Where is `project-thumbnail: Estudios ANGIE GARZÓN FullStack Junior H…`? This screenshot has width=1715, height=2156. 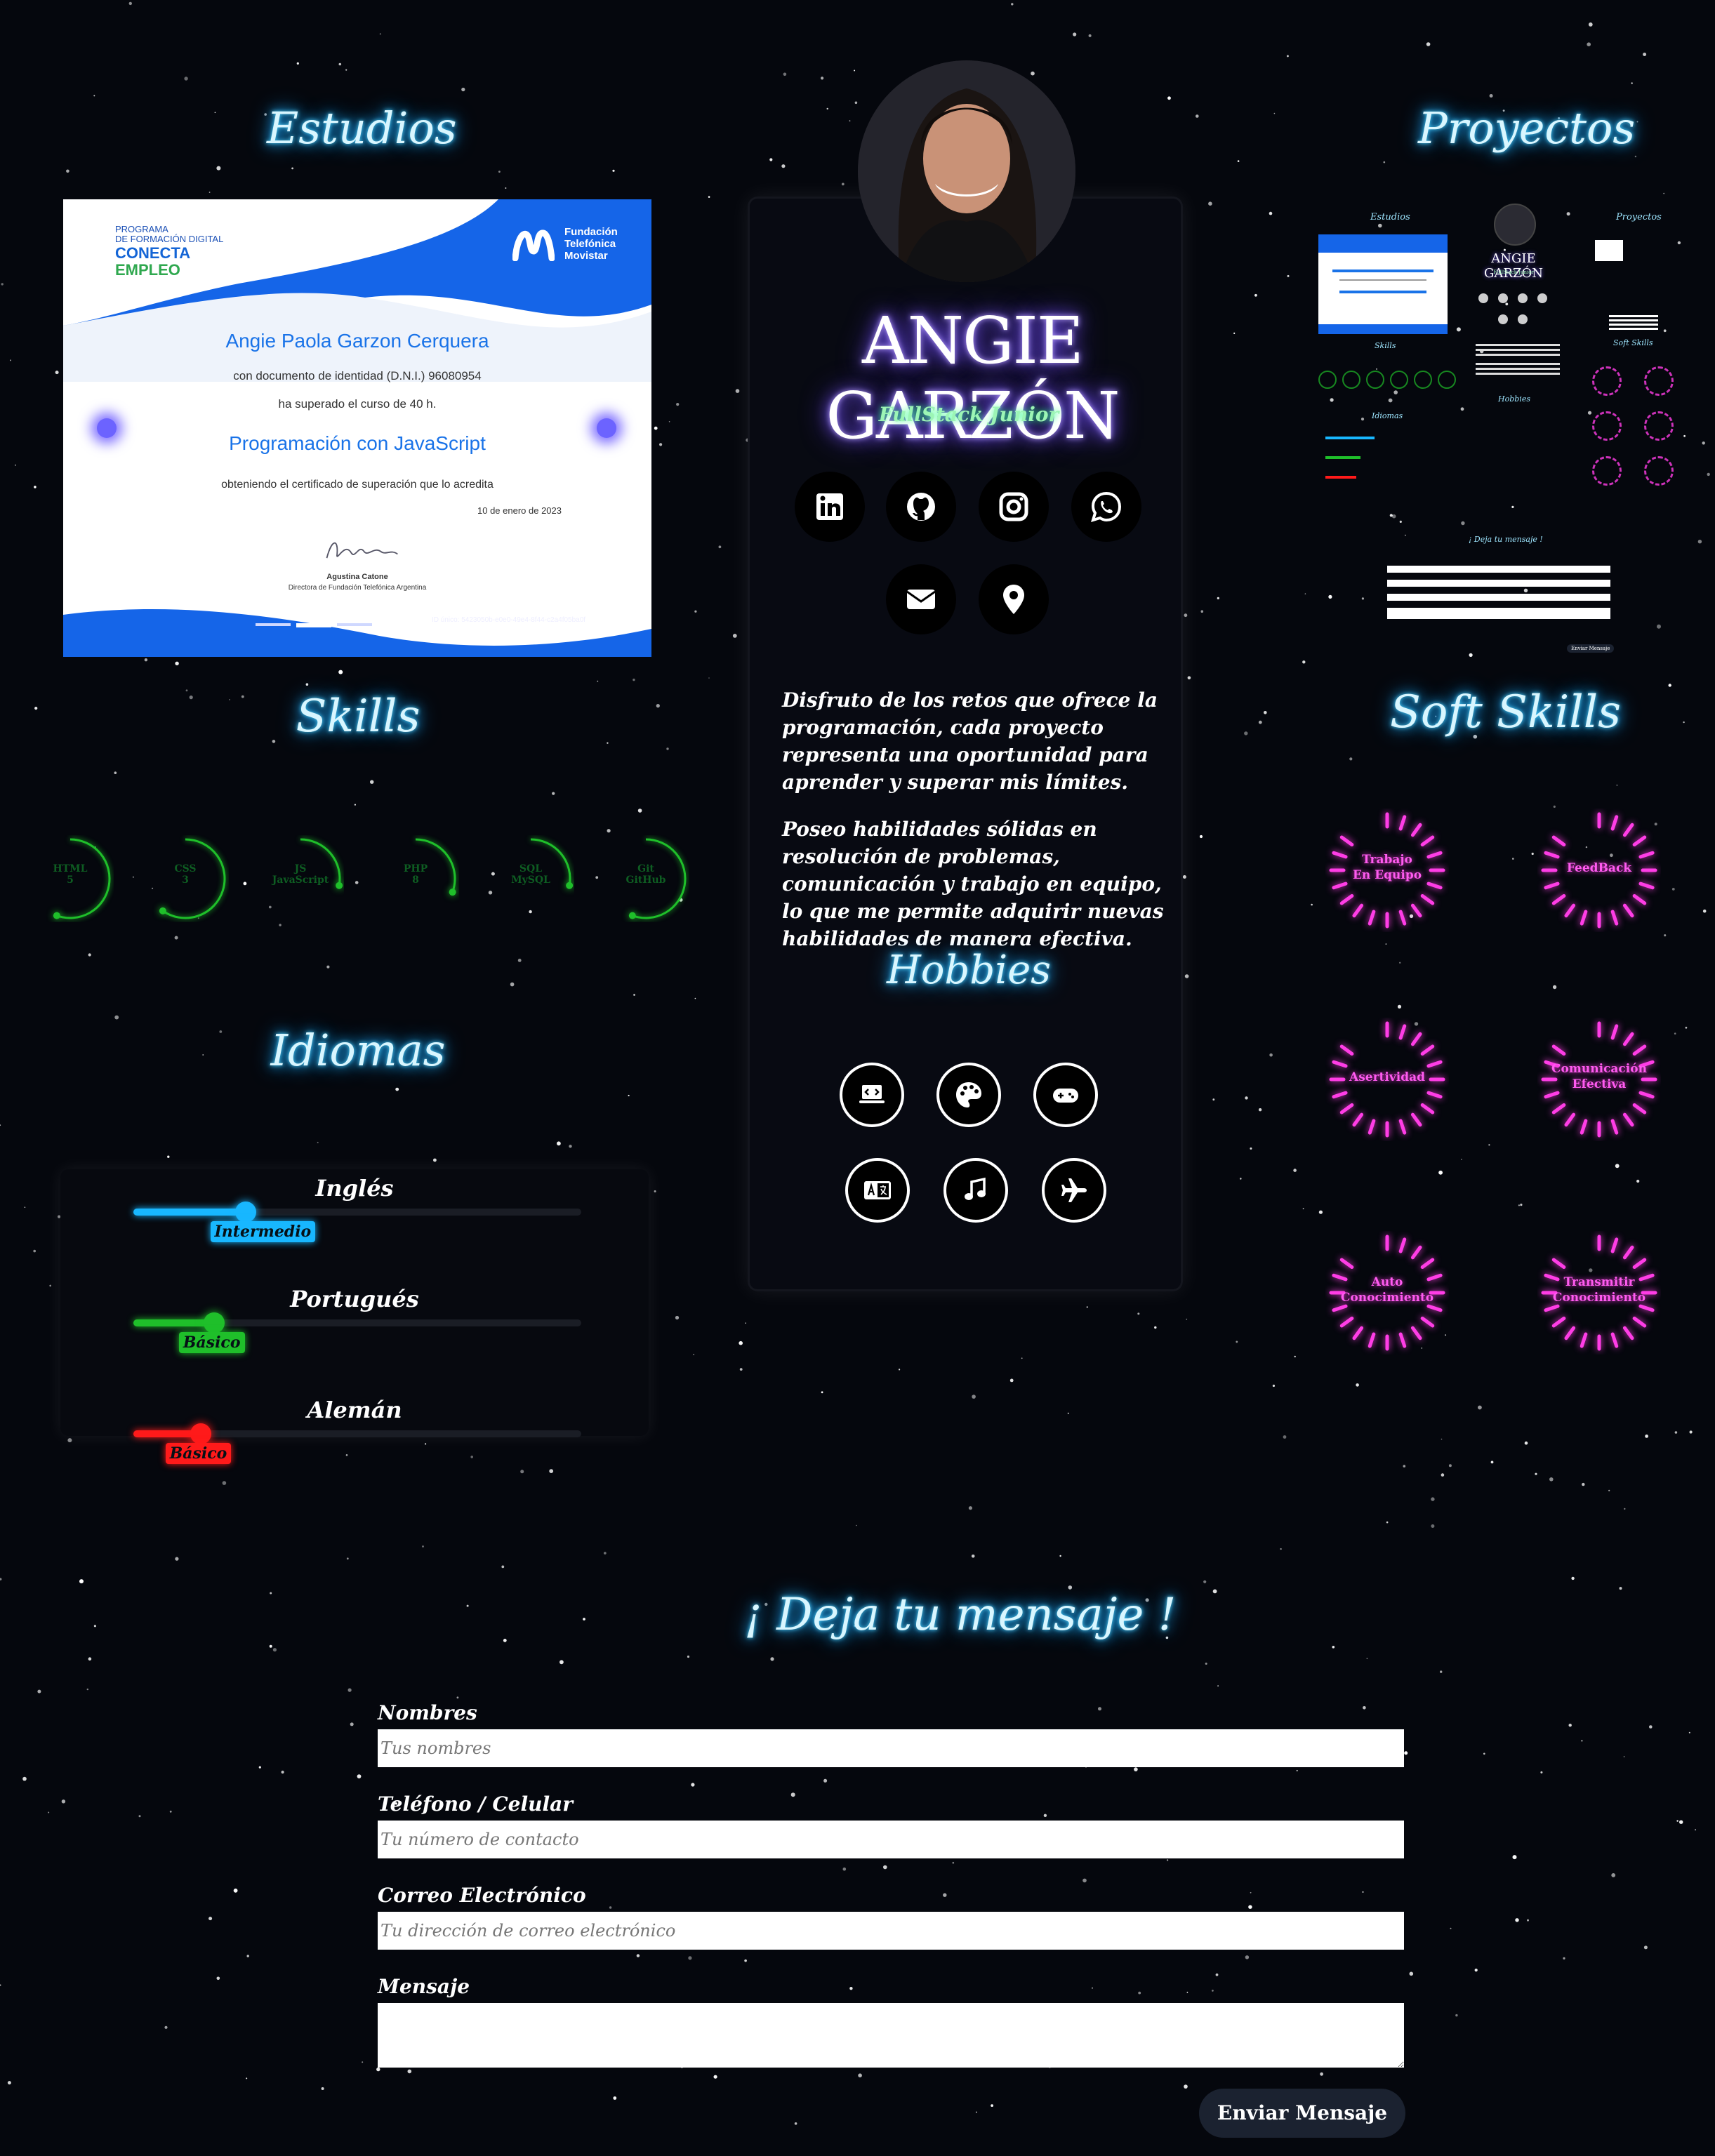 project-thumbnail: Estudios ANGIE GARZÓN FullStack Junior H… is located at coordinates (1497, 429).